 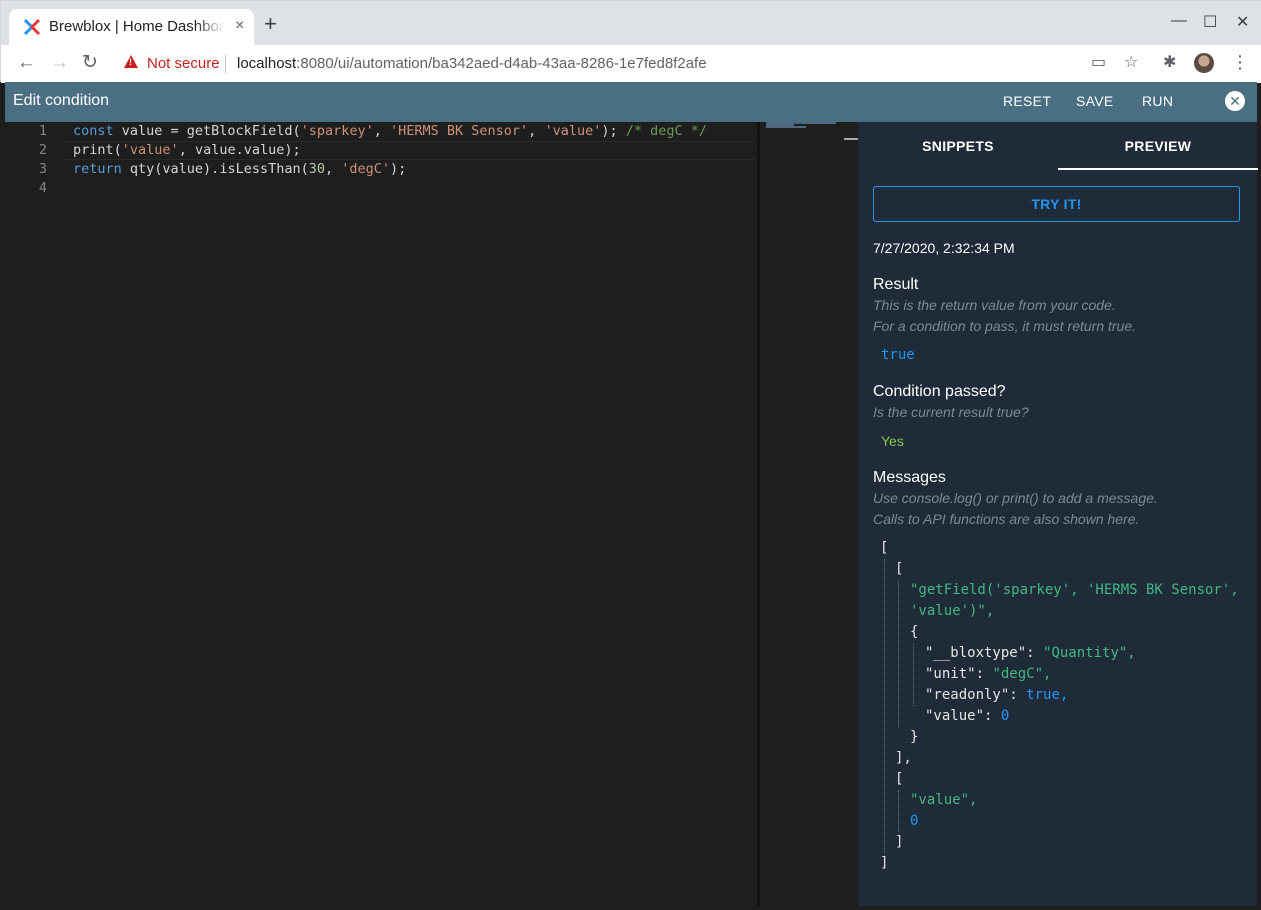 What do you see at coordinates (631, 23) in the screenshot?
I see `tab-strip: Brewblox | Home Dashboard × + — ☐ ✕` at bounding box center [631, 23].